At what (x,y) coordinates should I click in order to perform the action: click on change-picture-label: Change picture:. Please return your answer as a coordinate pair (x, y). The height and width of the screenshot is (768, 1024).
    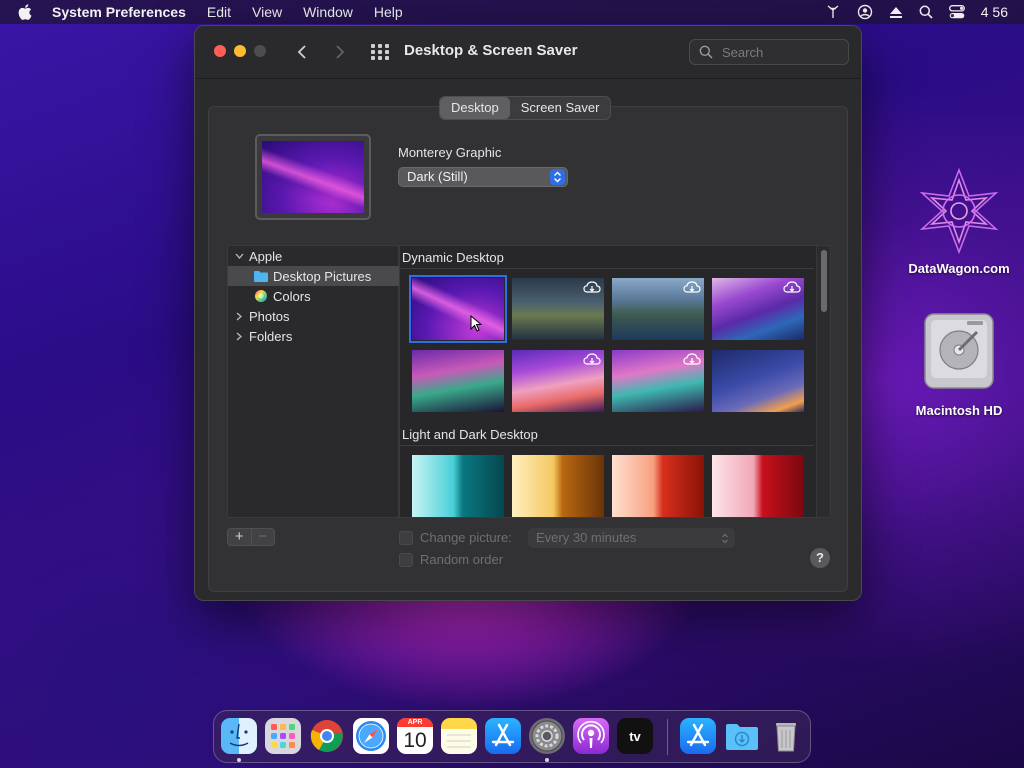
    Looking at the image, I should click on (466, 537).